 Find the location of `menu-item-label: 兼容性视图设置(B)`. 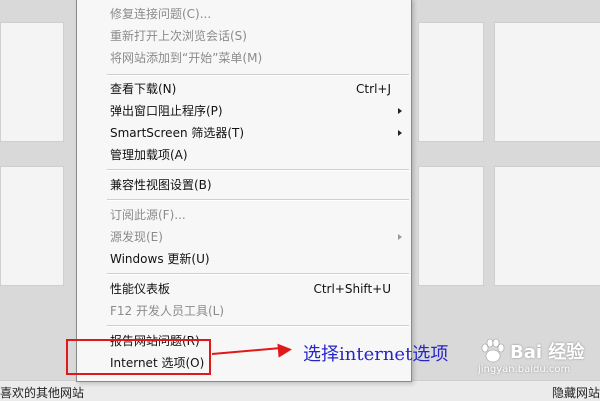

menu-item-label: 兼容性视图设置(B) is located at coordinates (161, 185).